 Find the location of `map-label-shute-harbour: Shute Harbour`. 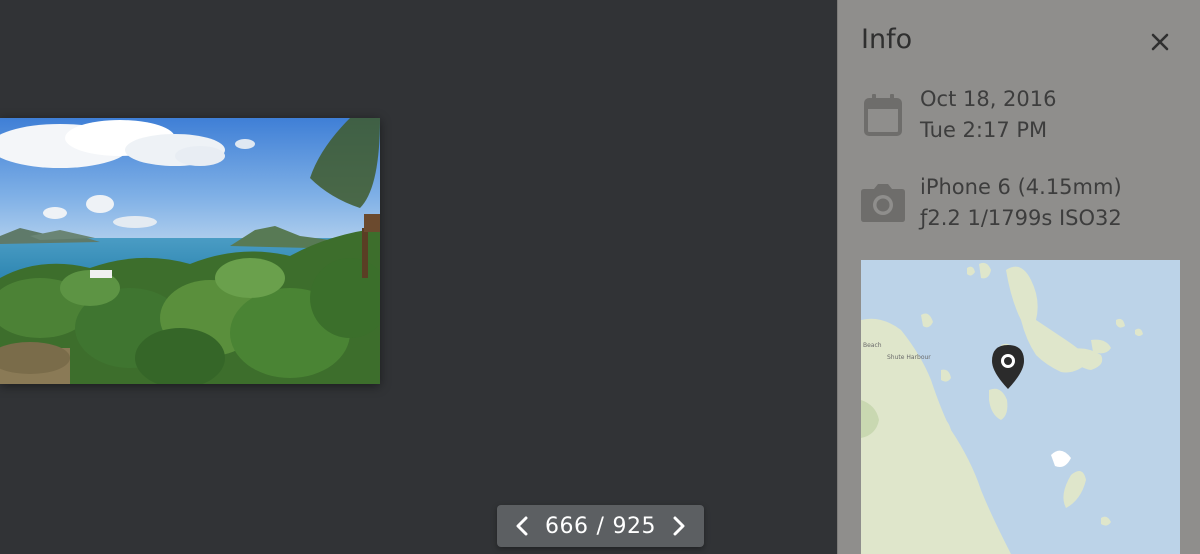

map-label-shute-harbour: Shute Harbour is located at coordinates (909, 357).